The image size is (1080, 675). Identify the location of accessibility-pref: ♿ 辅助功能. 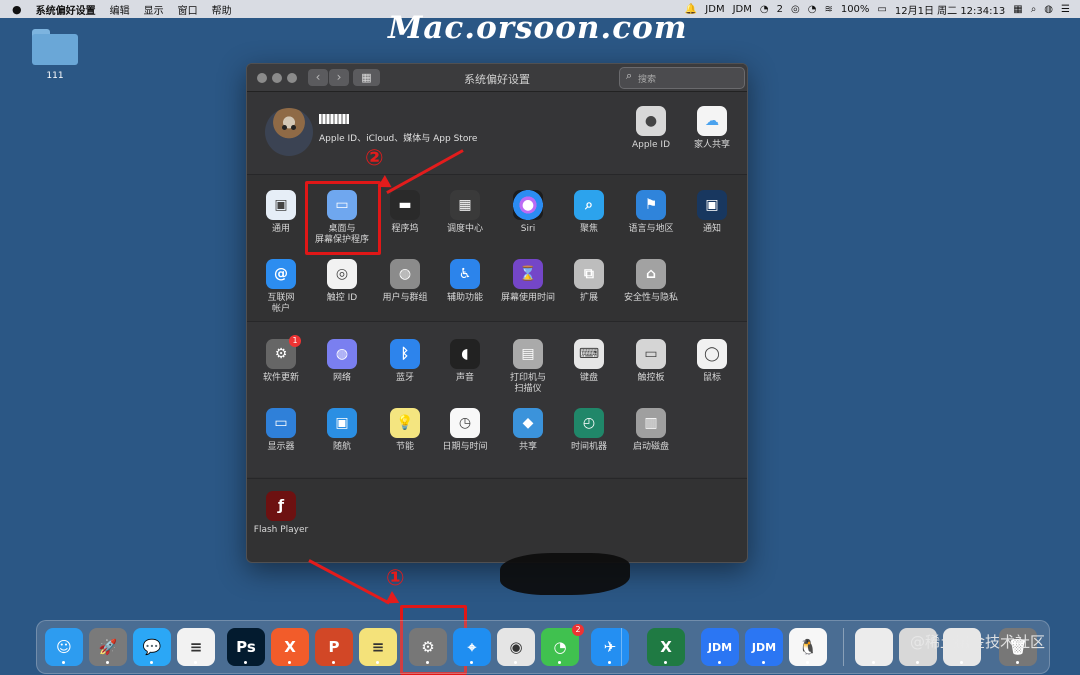
(465, 281).